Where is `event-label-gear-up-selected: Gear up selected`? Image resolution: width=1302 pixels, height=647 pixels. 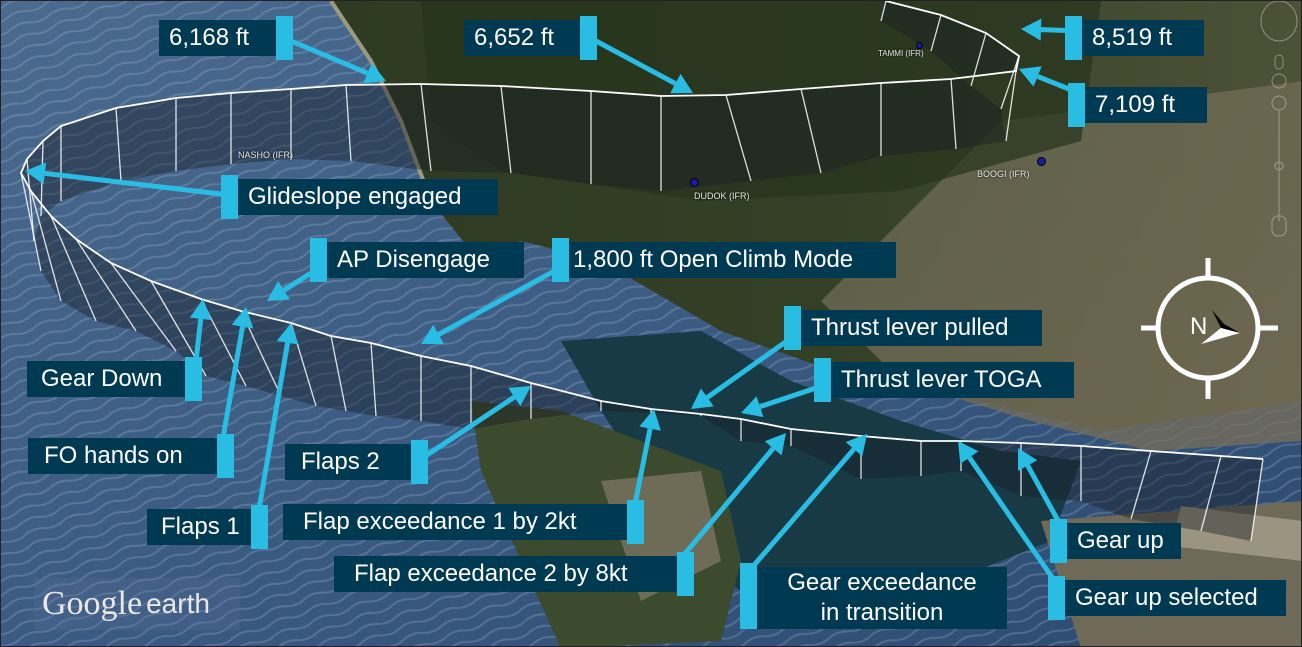
event-label-gear-up-selected: Gear up selected is located at coordinates (1167, 598).